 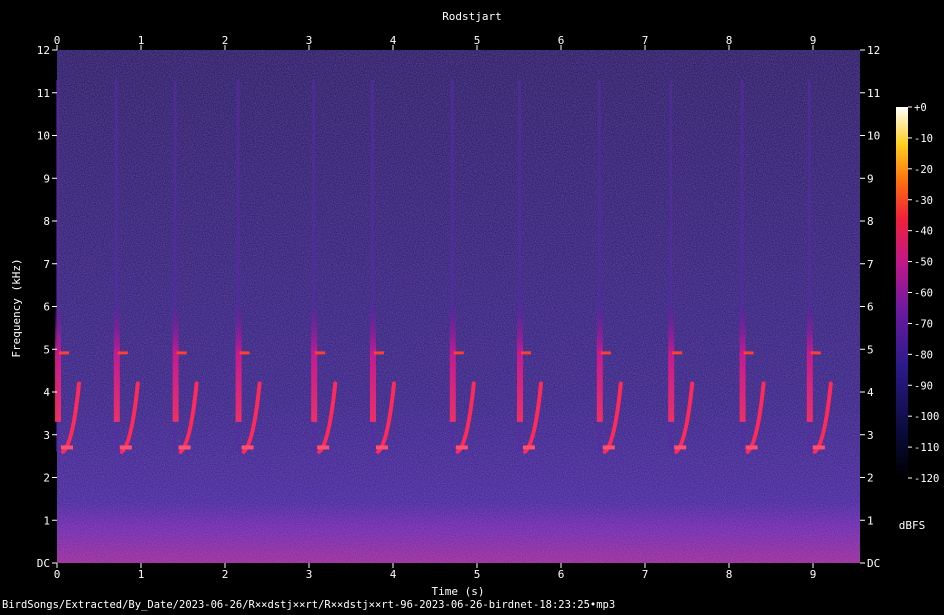 I want to click on colorbar-tick-label: -10, so click(x=923, y=139).